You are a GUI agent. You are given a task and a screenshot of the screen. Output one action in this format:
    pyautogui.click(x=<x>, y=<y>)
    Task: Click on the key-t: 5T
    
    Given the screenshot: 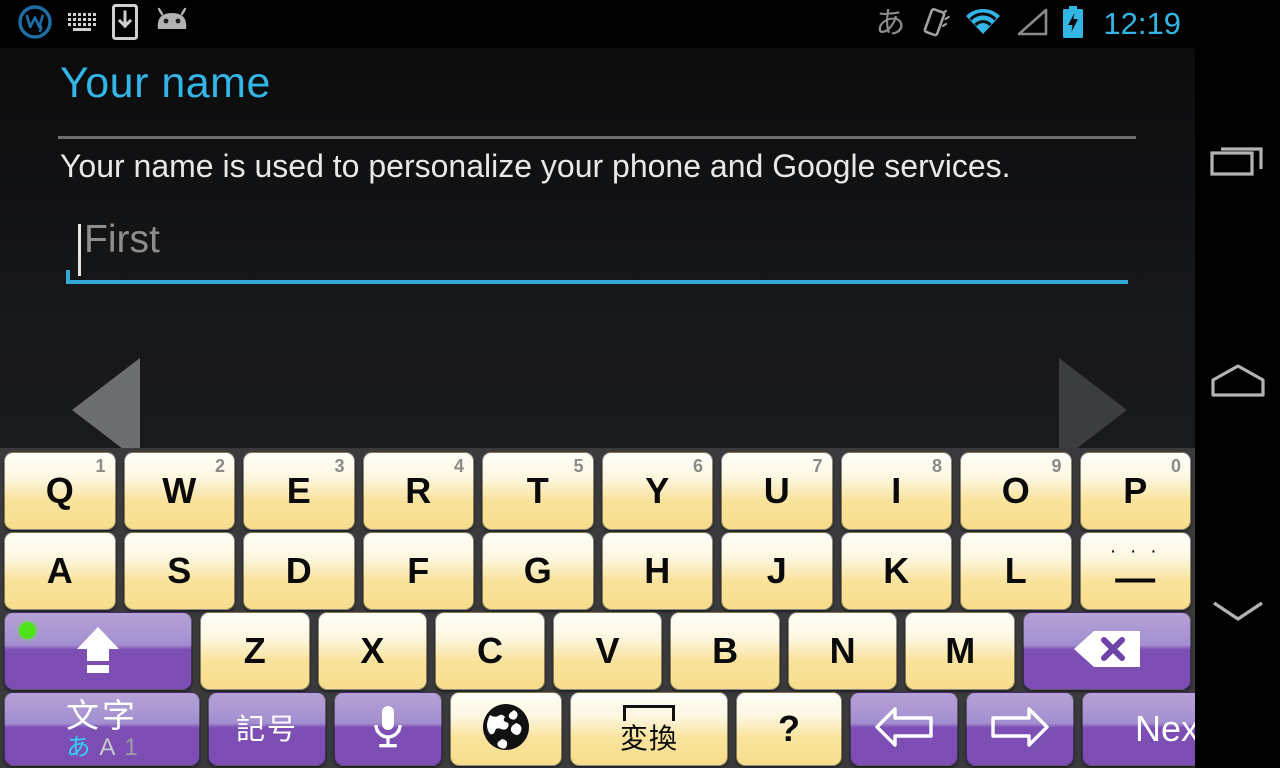 What is the action you would take?
    pyautogui.click(x=538, y=491)
    